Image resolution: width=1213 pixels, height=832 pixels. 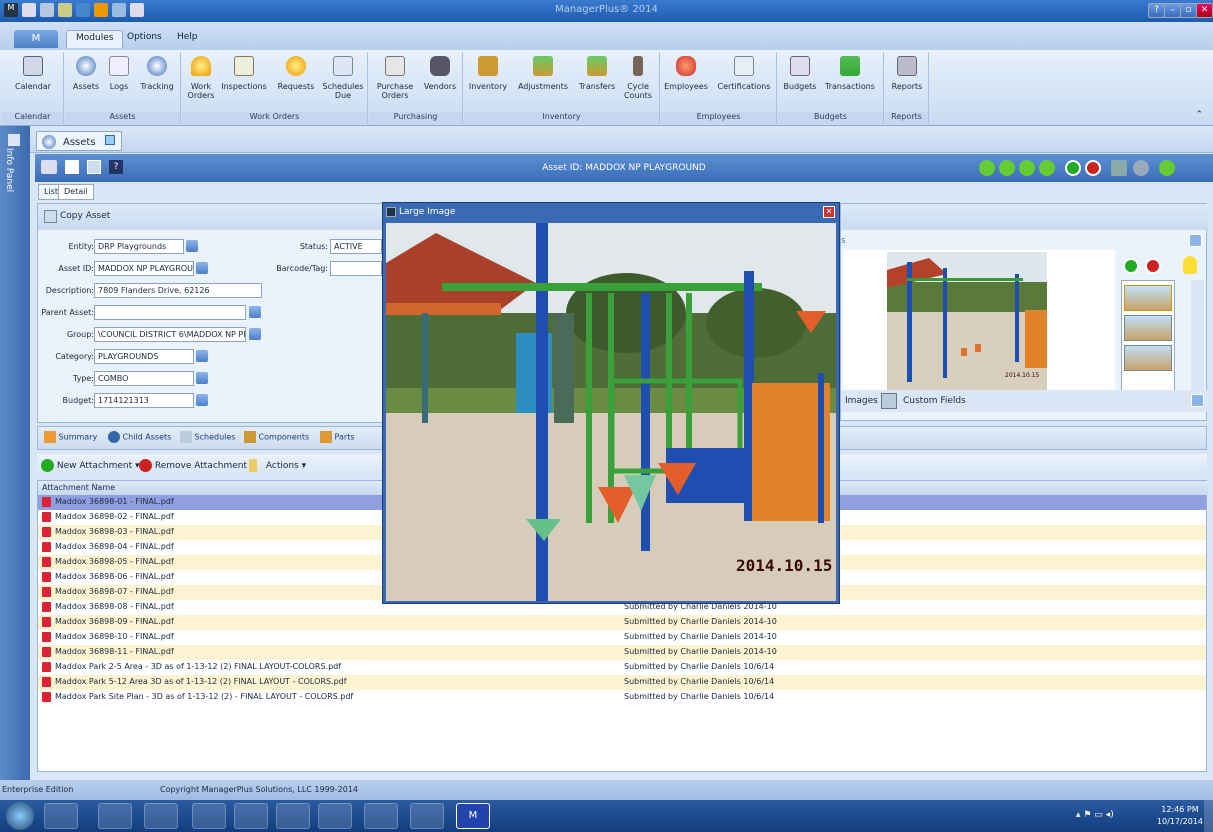 What do you see at coordinates (1208, 816) in the screenshot?
I see `show-desktop-button` at bounding box center [1208, 816].